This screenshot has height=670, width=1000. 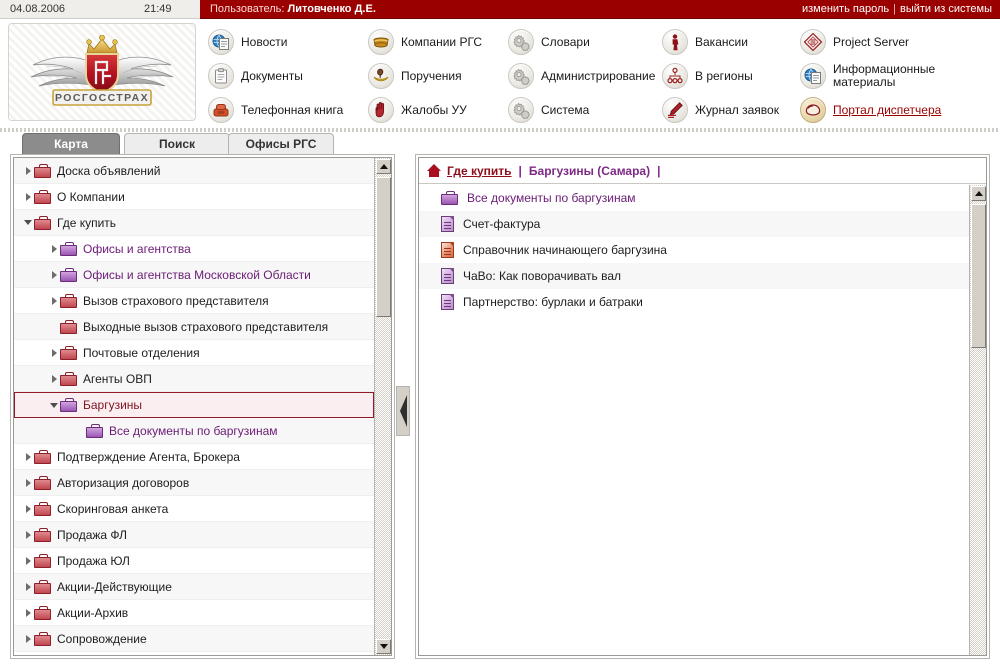 What do you see at coordinates (598, 75) in the screenshot?
I see `menu-item-label: Администрирование` at bounding box center [598, 75].